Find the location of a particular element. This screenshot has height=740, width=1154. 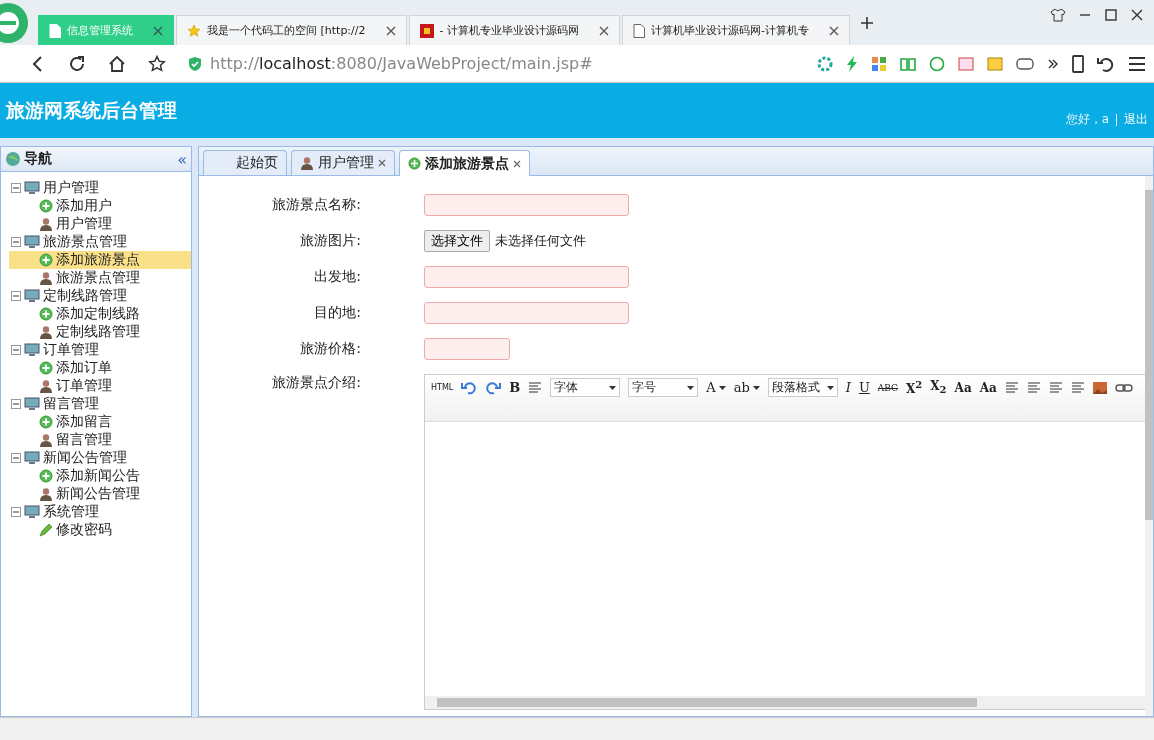

horizontal-scrollbar is located at coordinates (785, 702).